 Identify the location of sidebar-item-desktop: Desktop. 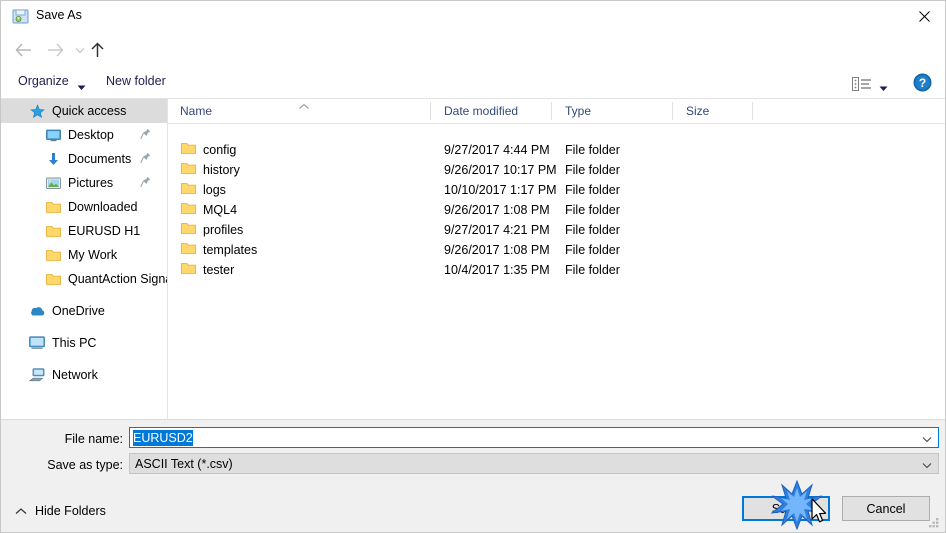
(84, 135).